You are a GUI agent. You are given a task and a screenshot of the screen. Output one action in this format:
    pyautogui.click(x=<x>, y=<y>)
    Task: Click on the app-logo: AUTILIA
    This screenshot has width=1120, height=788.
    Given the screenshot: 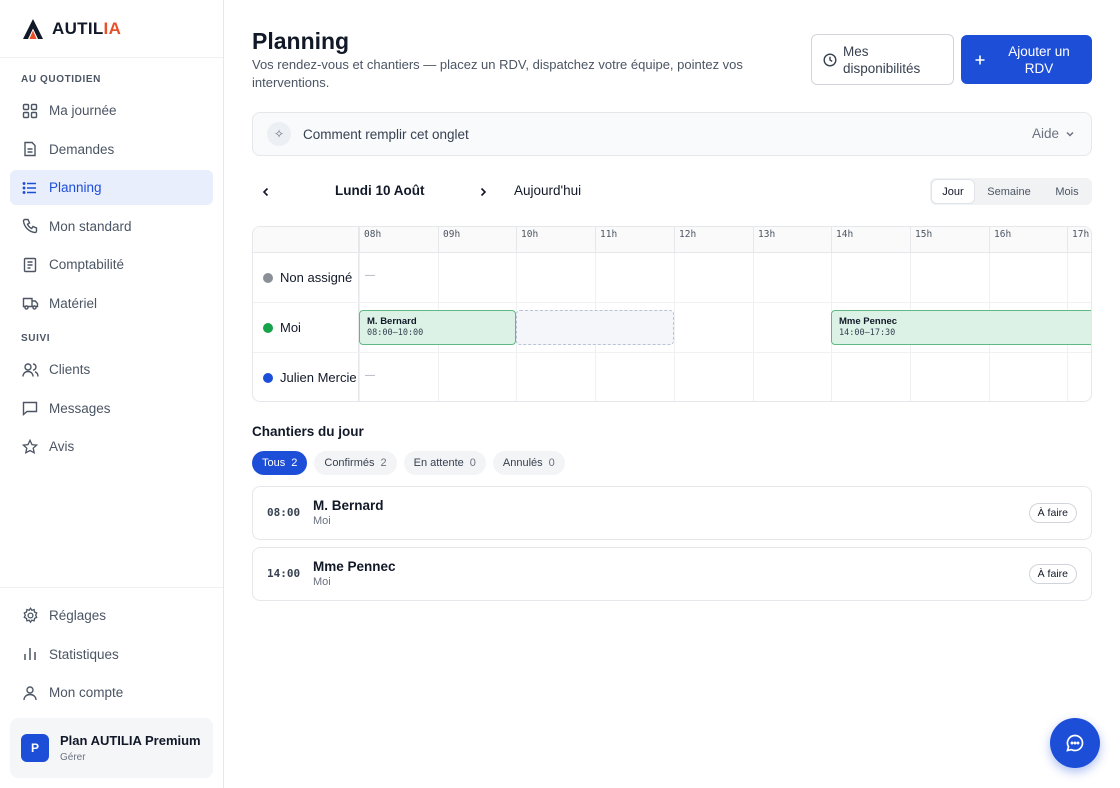 What is the action you would take?
    pyautogui.click(x=111, y=29)
    